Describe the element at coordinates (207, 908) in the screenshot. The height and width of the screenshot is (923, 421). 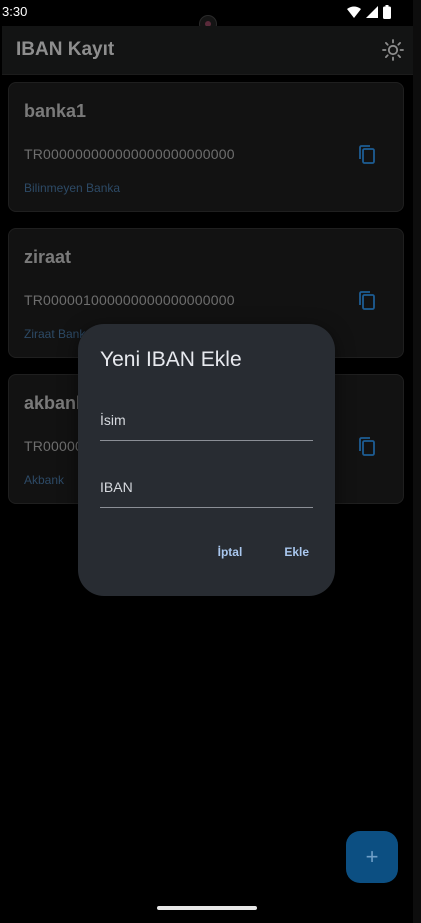
I see `gesture-bar` at that location.